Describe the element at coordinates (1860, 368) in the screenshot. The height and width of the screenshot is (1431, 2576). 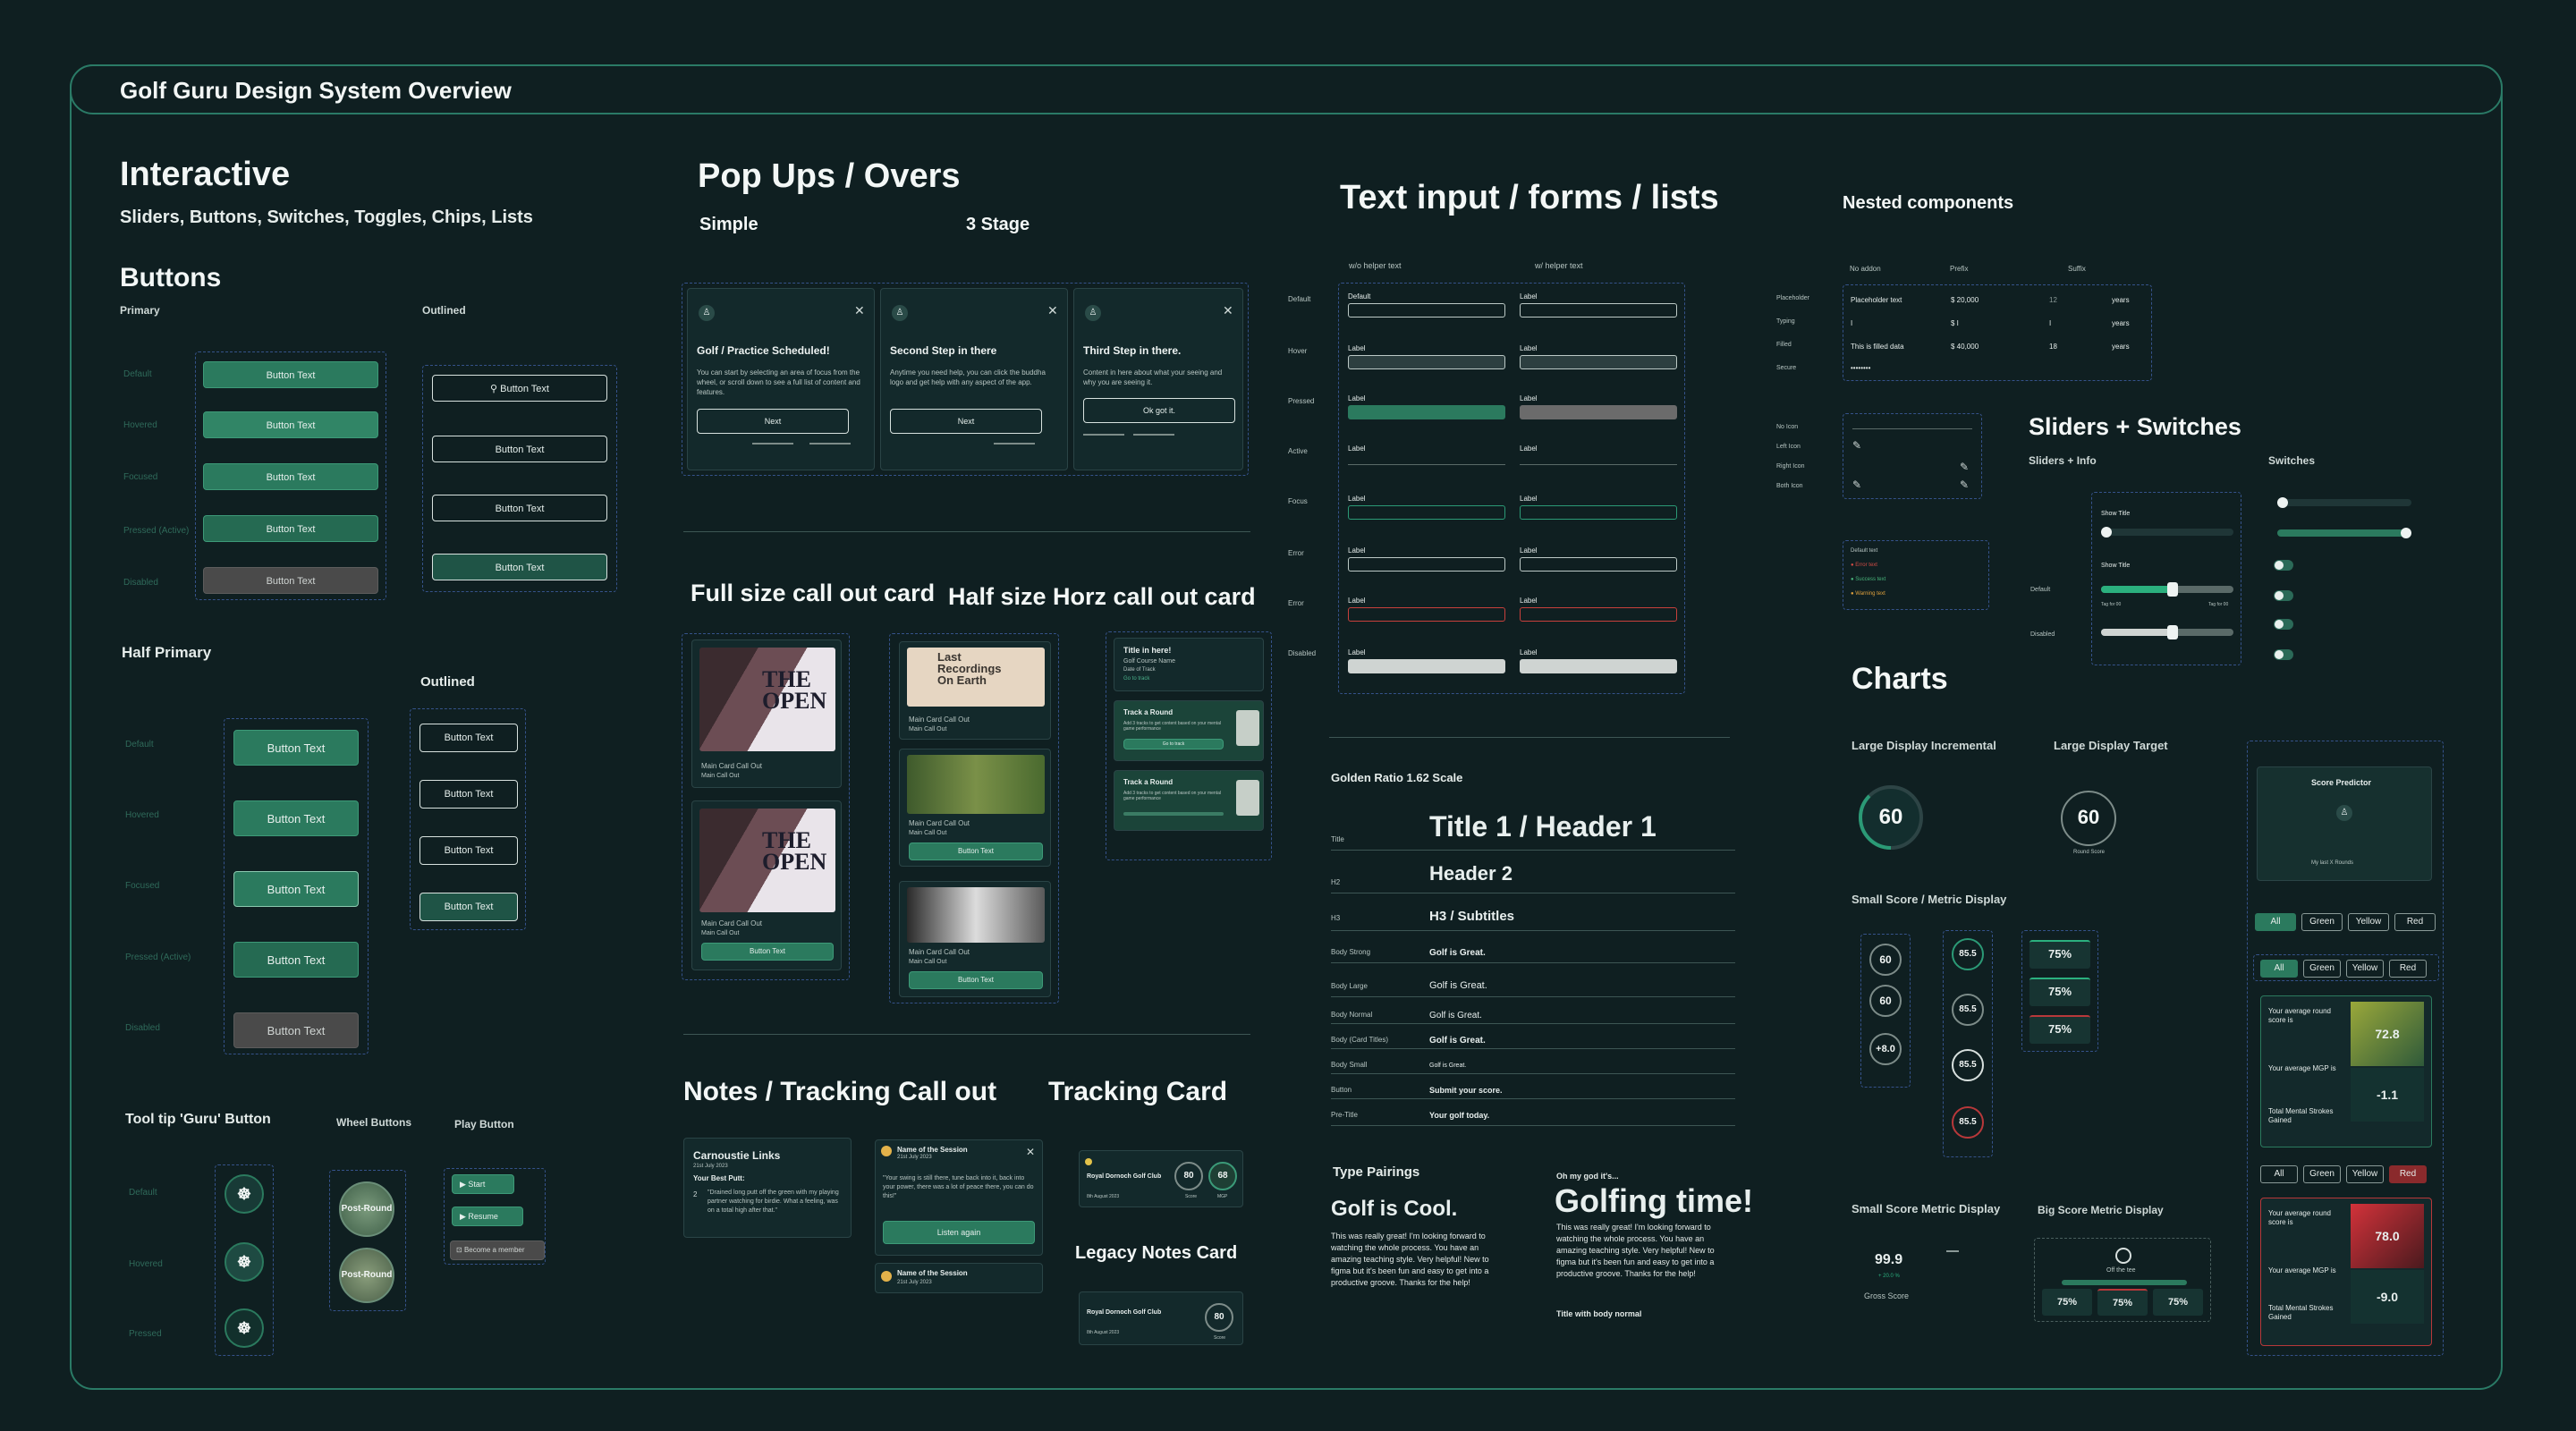
I see `secure-value: ••••••••` at that location.